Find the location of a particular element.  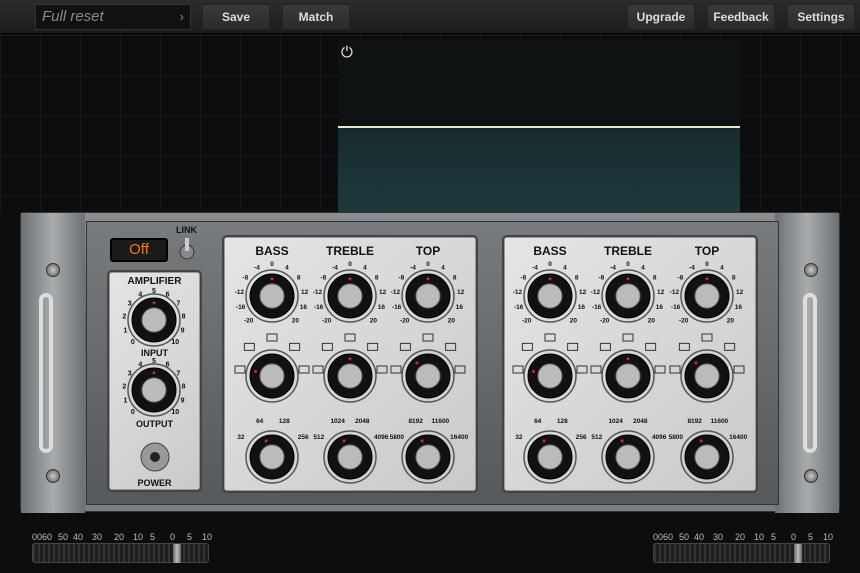

power-switch is located at coordinates (155, 457).